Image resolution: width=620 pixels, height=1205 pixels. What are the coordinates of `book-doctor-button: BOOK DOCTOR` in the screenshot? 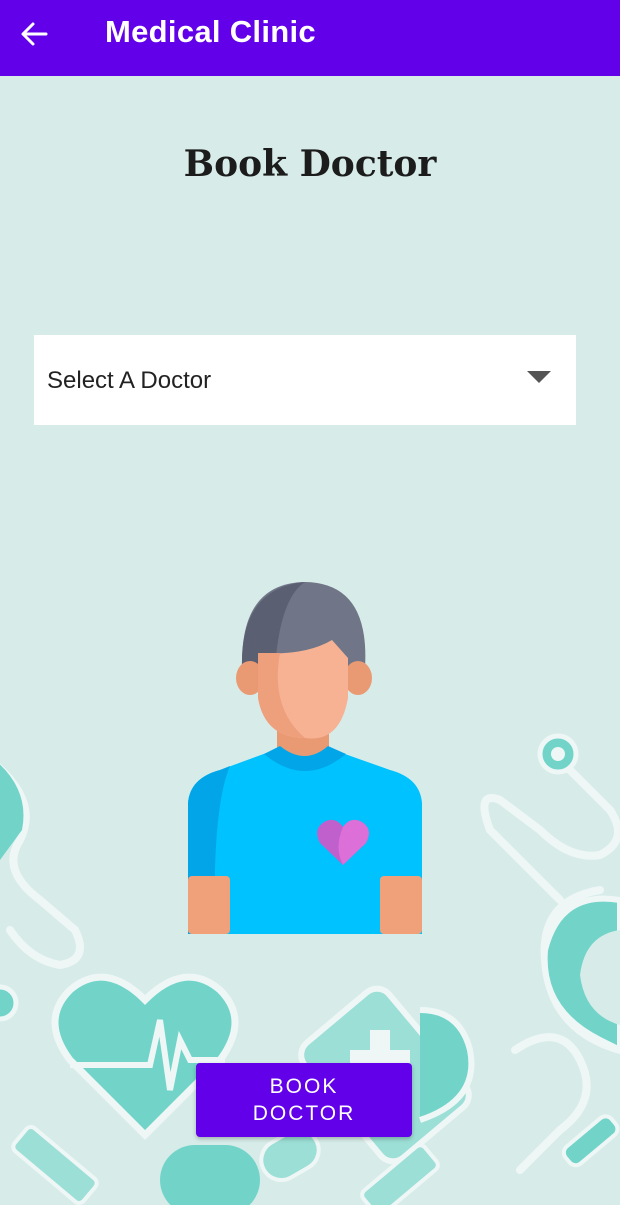 It's located at (304, 1100).